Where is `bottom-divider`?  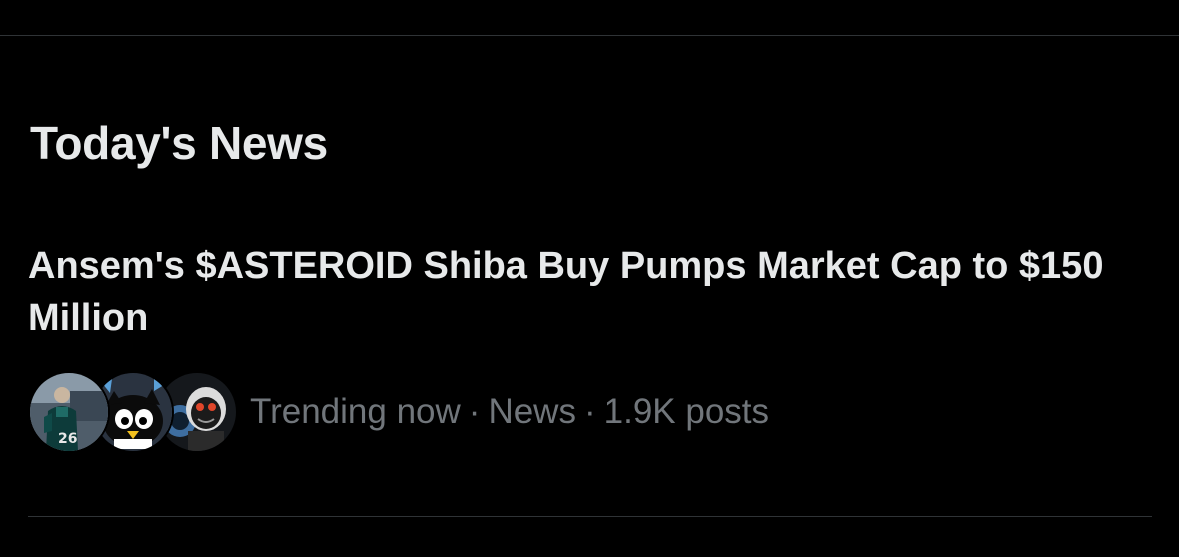 bottom-divider is located at coordinates (590, 516).